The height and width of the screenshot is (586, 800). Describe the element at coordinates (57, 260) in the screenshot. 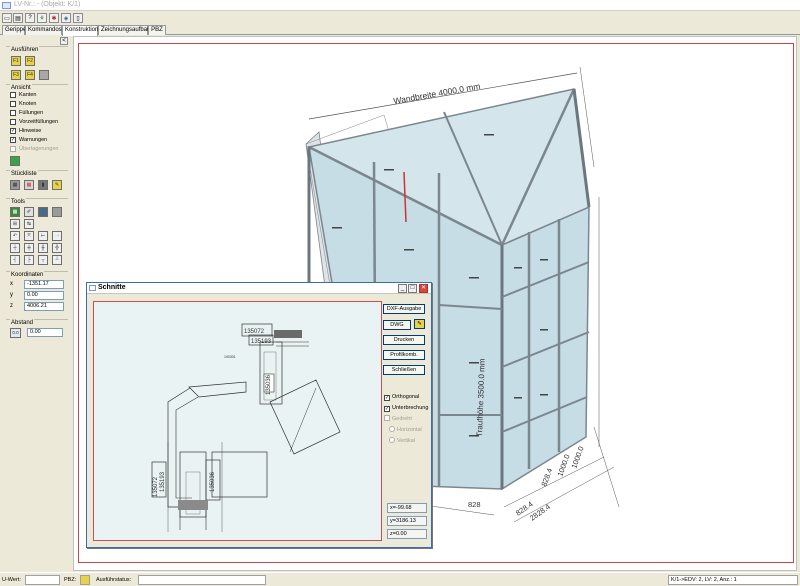

I see `tool-18-icon: ┴` at that location.